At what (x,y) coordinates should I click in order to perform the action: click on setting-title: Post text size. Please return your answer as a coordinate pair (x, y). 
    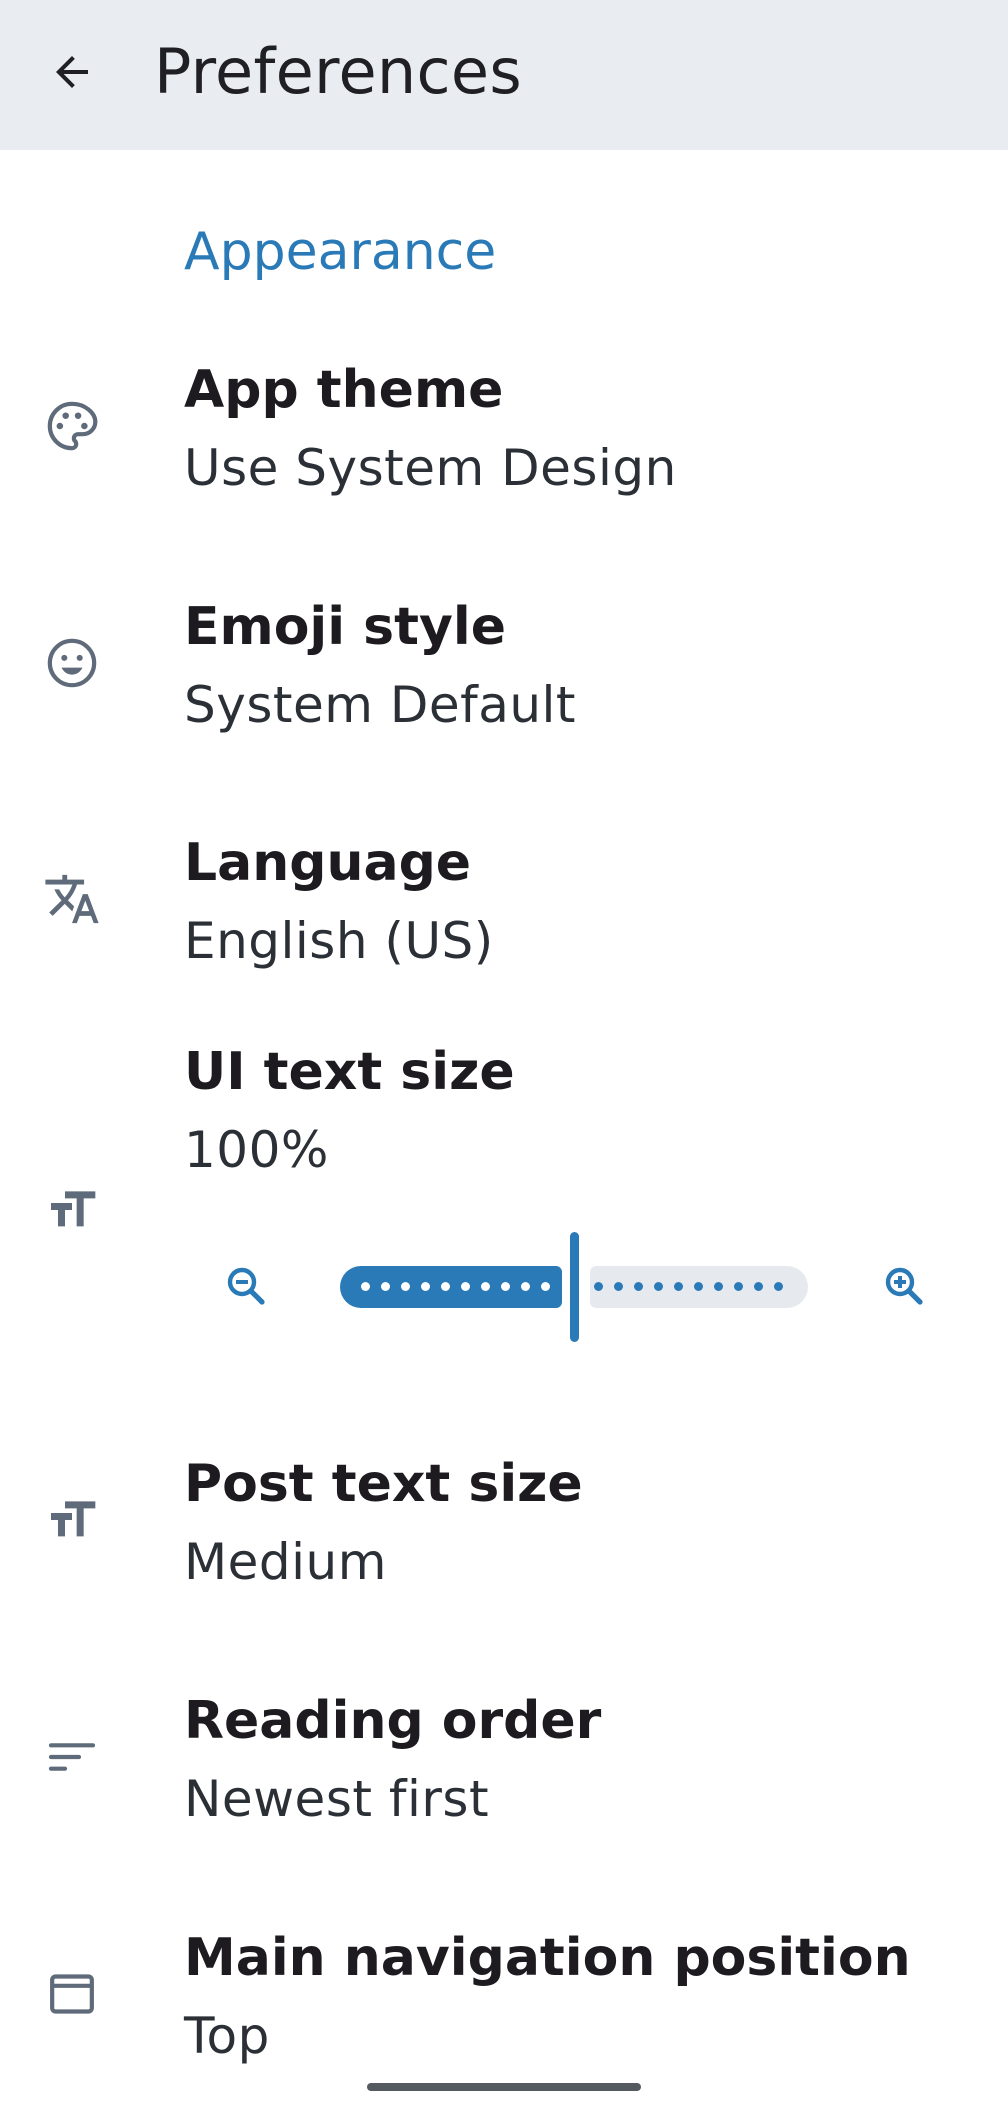
    Looking at the image, I should click on (383, 1484).